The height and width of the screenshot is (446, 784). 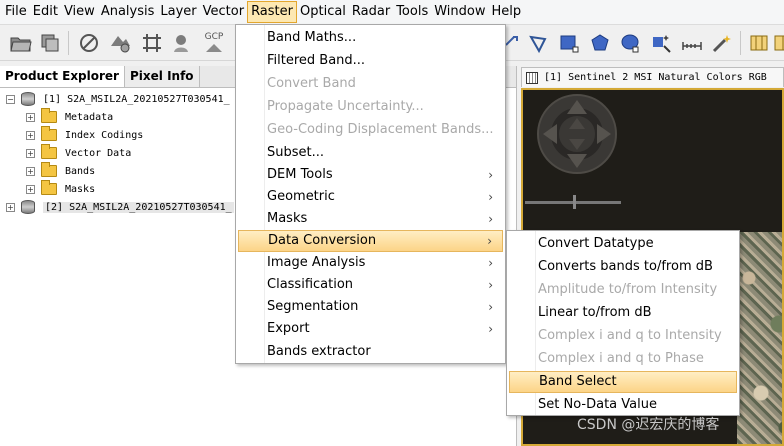 I want to click on menu-item-label: Converts bands to/from dB, so click(x=625, y=266).